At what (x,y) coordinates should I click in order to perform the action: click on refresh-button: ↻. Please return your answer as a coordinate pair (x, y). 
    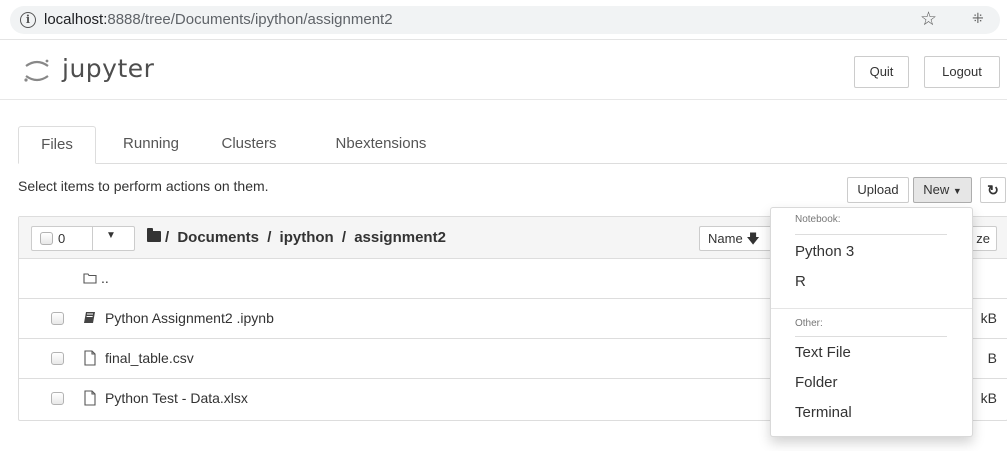
    Looking at the image, I should click on (993, 190).